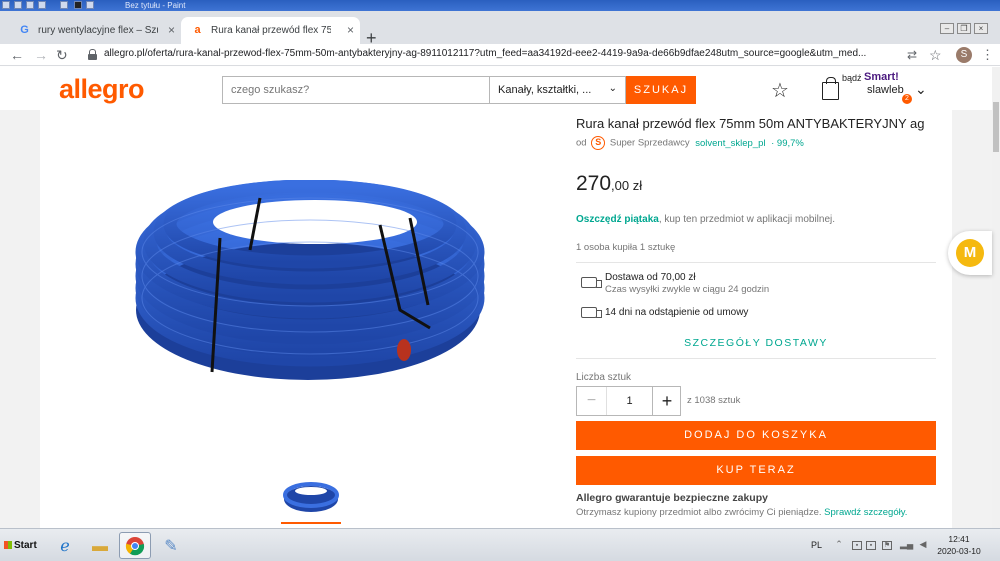  I want to click on system-clock: 12:41 2020-03-10, so click(959, 545).